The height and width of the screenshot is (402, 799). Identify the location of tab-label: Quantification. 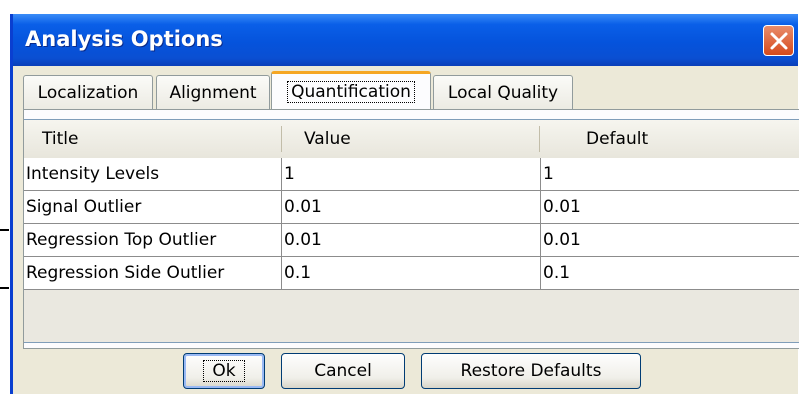
(351, 91).